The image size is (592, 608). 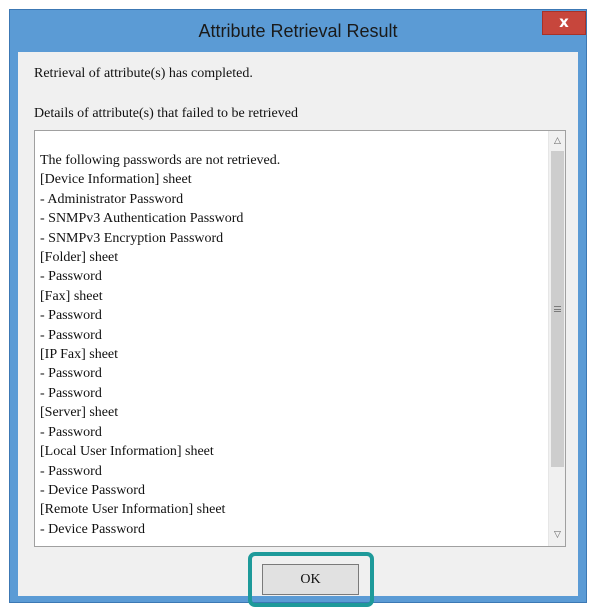 What do you see at coordinates (71, 296) in the screenshot?
I see `details-line: [Fax] sheet` at bounding box center [71, 296].